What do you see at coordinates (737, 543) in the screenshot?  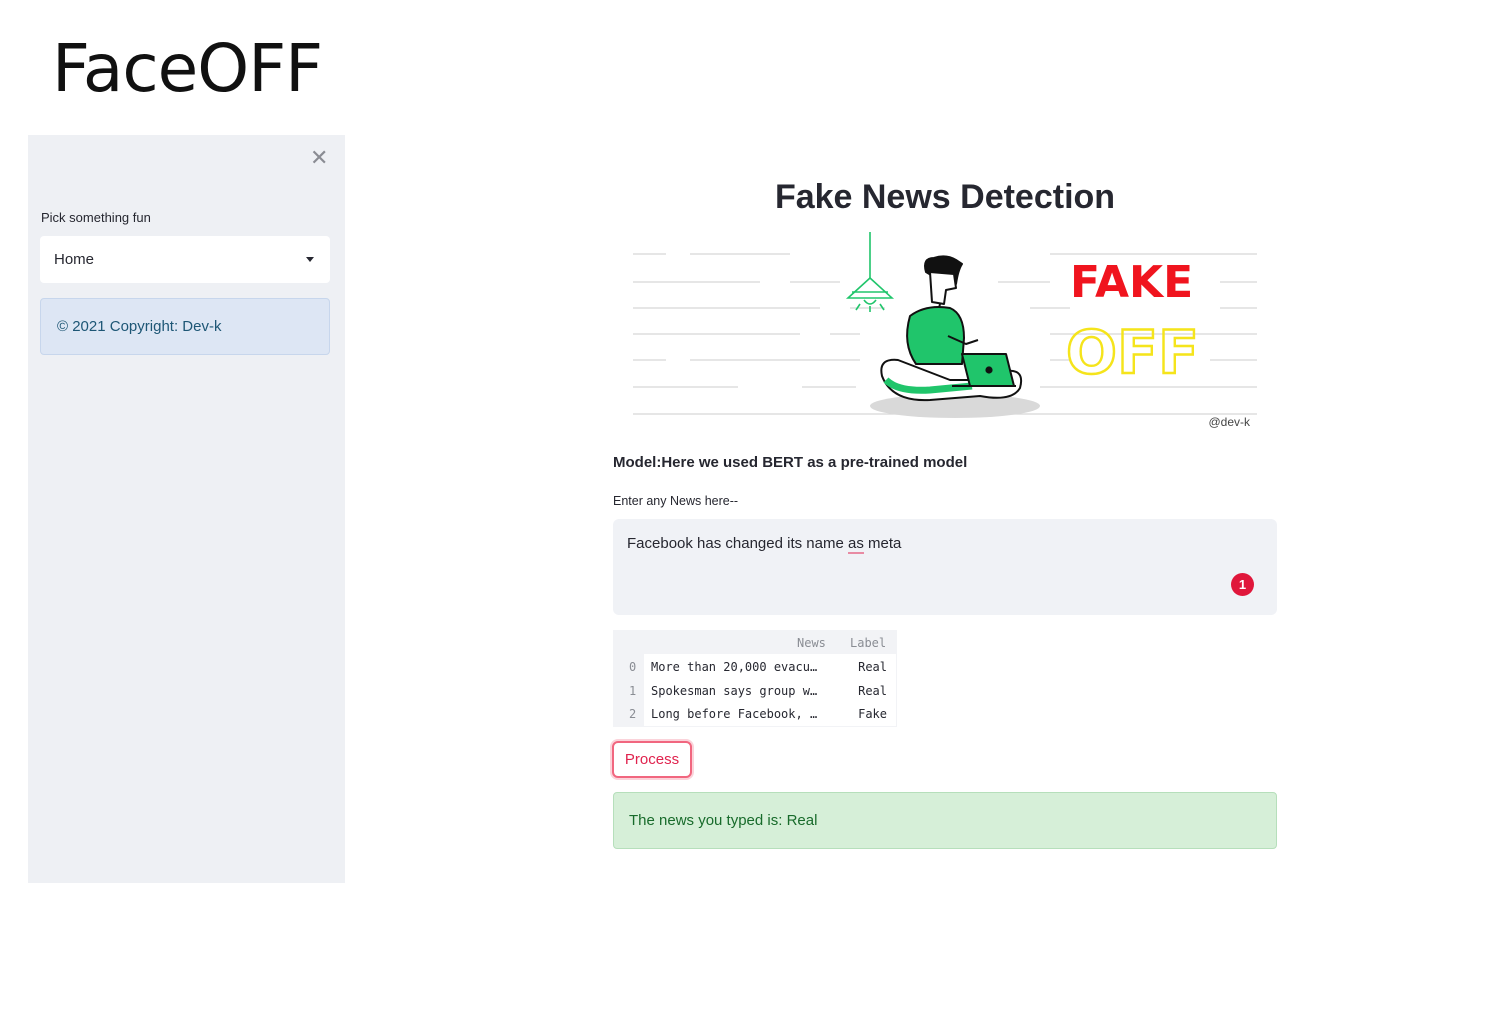 I see `news-input-text-start: Facebook has changed its name` at bounding box center [737, 543].